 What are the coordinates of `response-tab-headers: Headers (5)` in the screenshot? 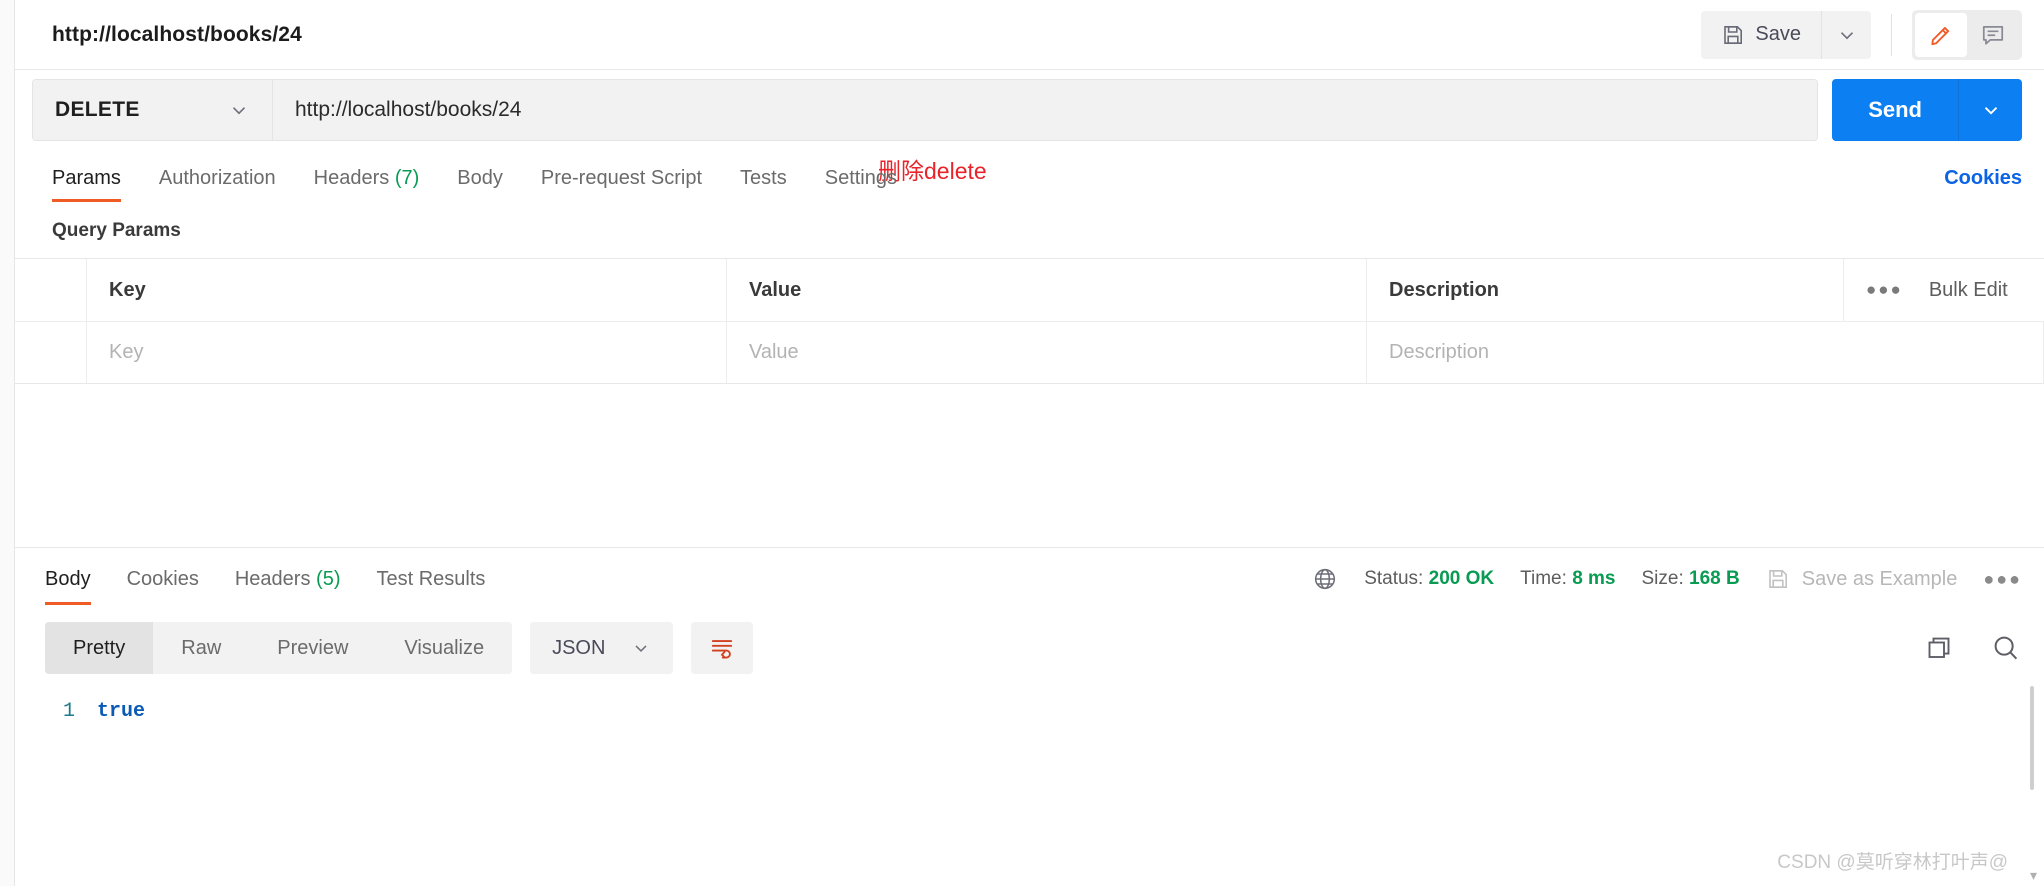 It's located at (288, 579).